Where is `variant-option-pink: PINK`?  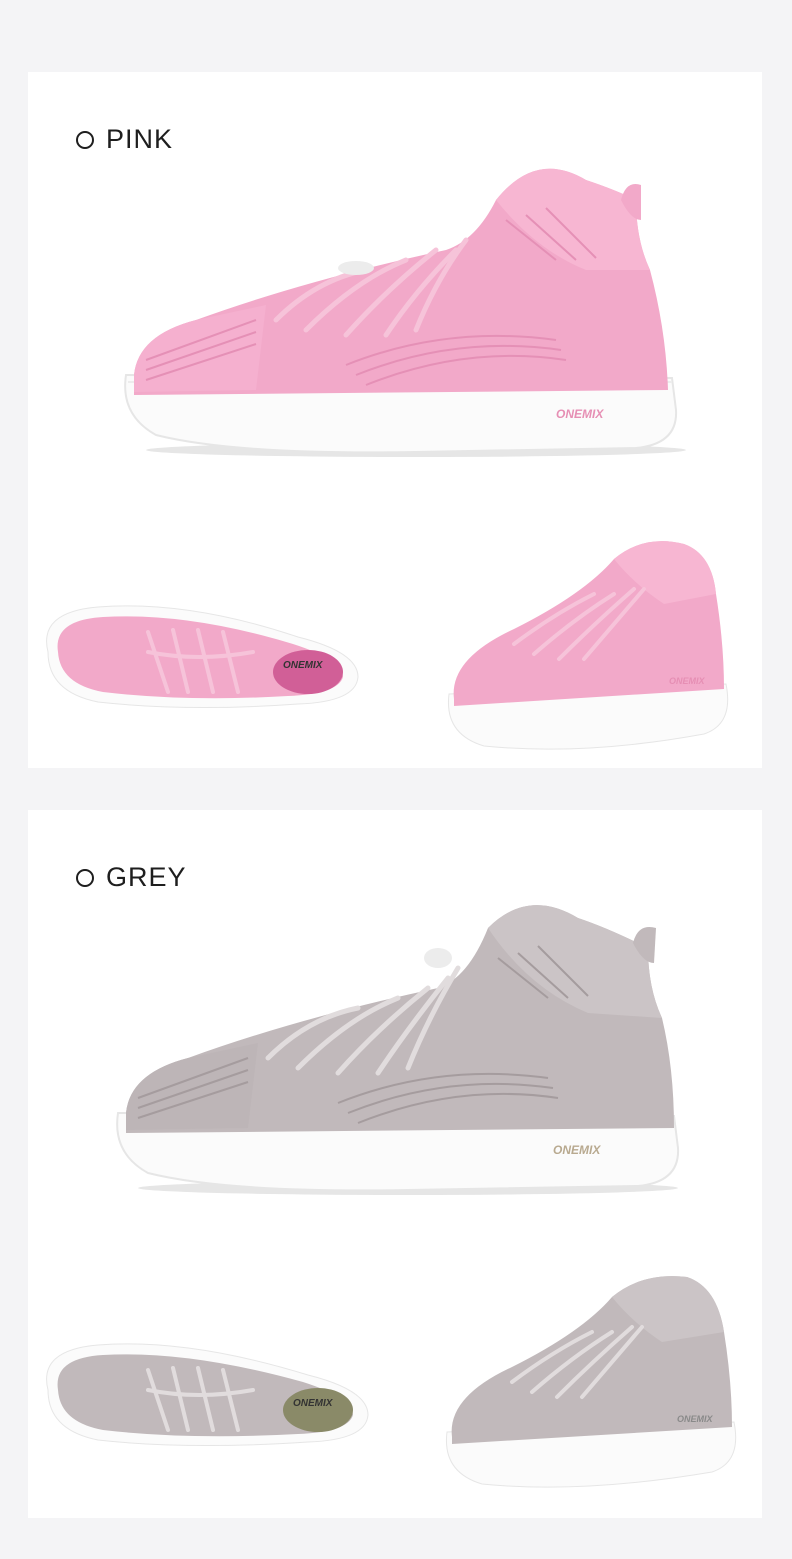 variant-option-pink: PINK is located at coordinates (124, 139).